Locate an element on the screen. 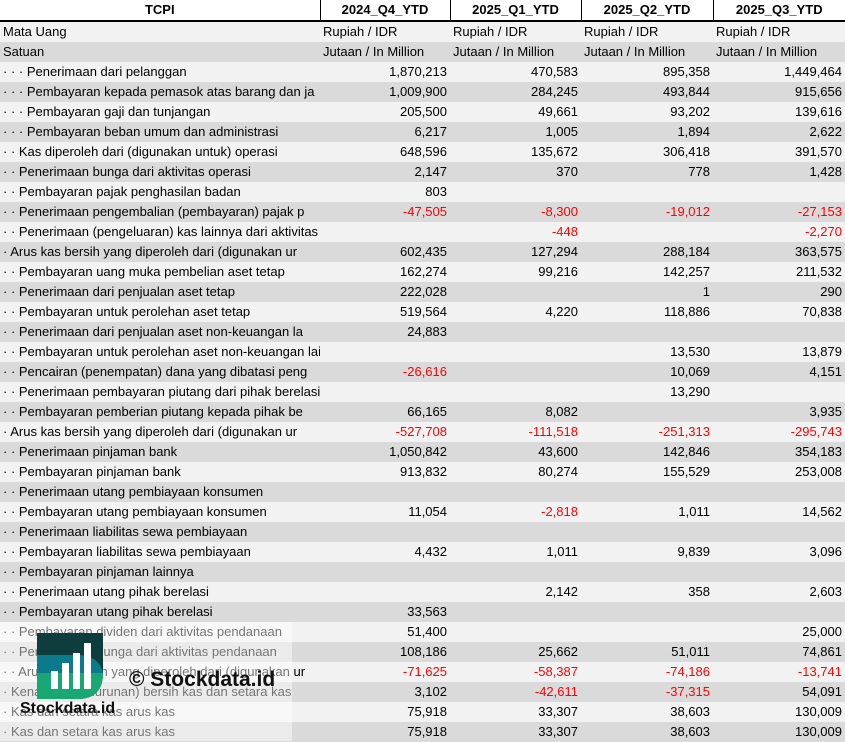 This screenshot has height=742, width=845. row-label: · · Pembayaran pajak penghasilan badan is located at coordinates (160, 192).